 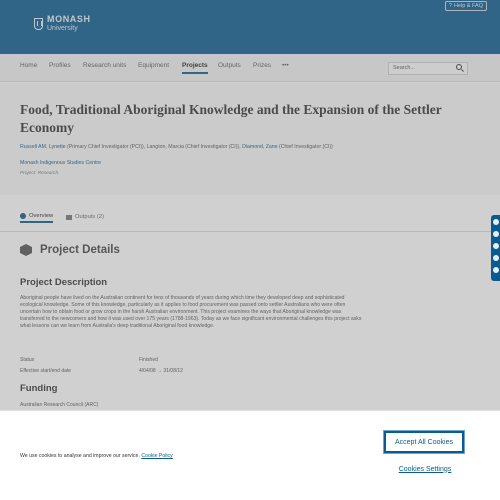 What do you see at coordinates (41, 215) in the screenshot?
I see `tab-overview-label: Overview` at bounding box center [41, 215].